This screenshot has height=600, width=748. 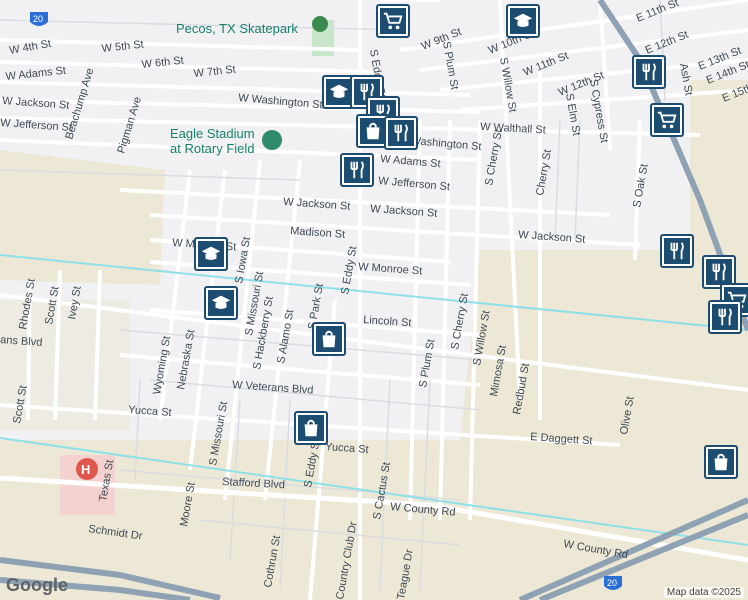 I want to click on street-label: W Jackson St, so click(x=36, y=103).